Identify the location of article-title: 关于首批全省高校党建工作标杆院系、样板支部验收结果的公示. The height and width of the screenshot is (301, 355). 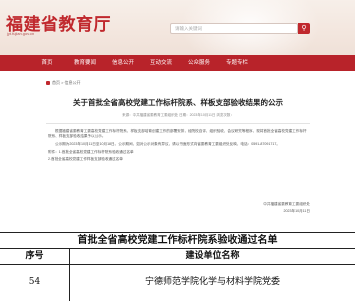
(178, 102).